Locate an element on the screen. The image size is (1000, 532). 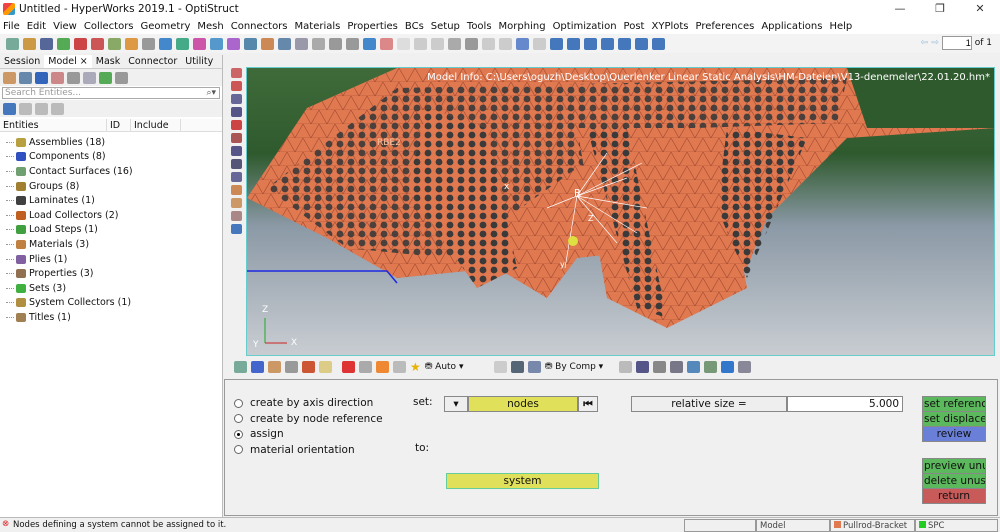
menu-applications: Applications is located at coordinates (791, 26).